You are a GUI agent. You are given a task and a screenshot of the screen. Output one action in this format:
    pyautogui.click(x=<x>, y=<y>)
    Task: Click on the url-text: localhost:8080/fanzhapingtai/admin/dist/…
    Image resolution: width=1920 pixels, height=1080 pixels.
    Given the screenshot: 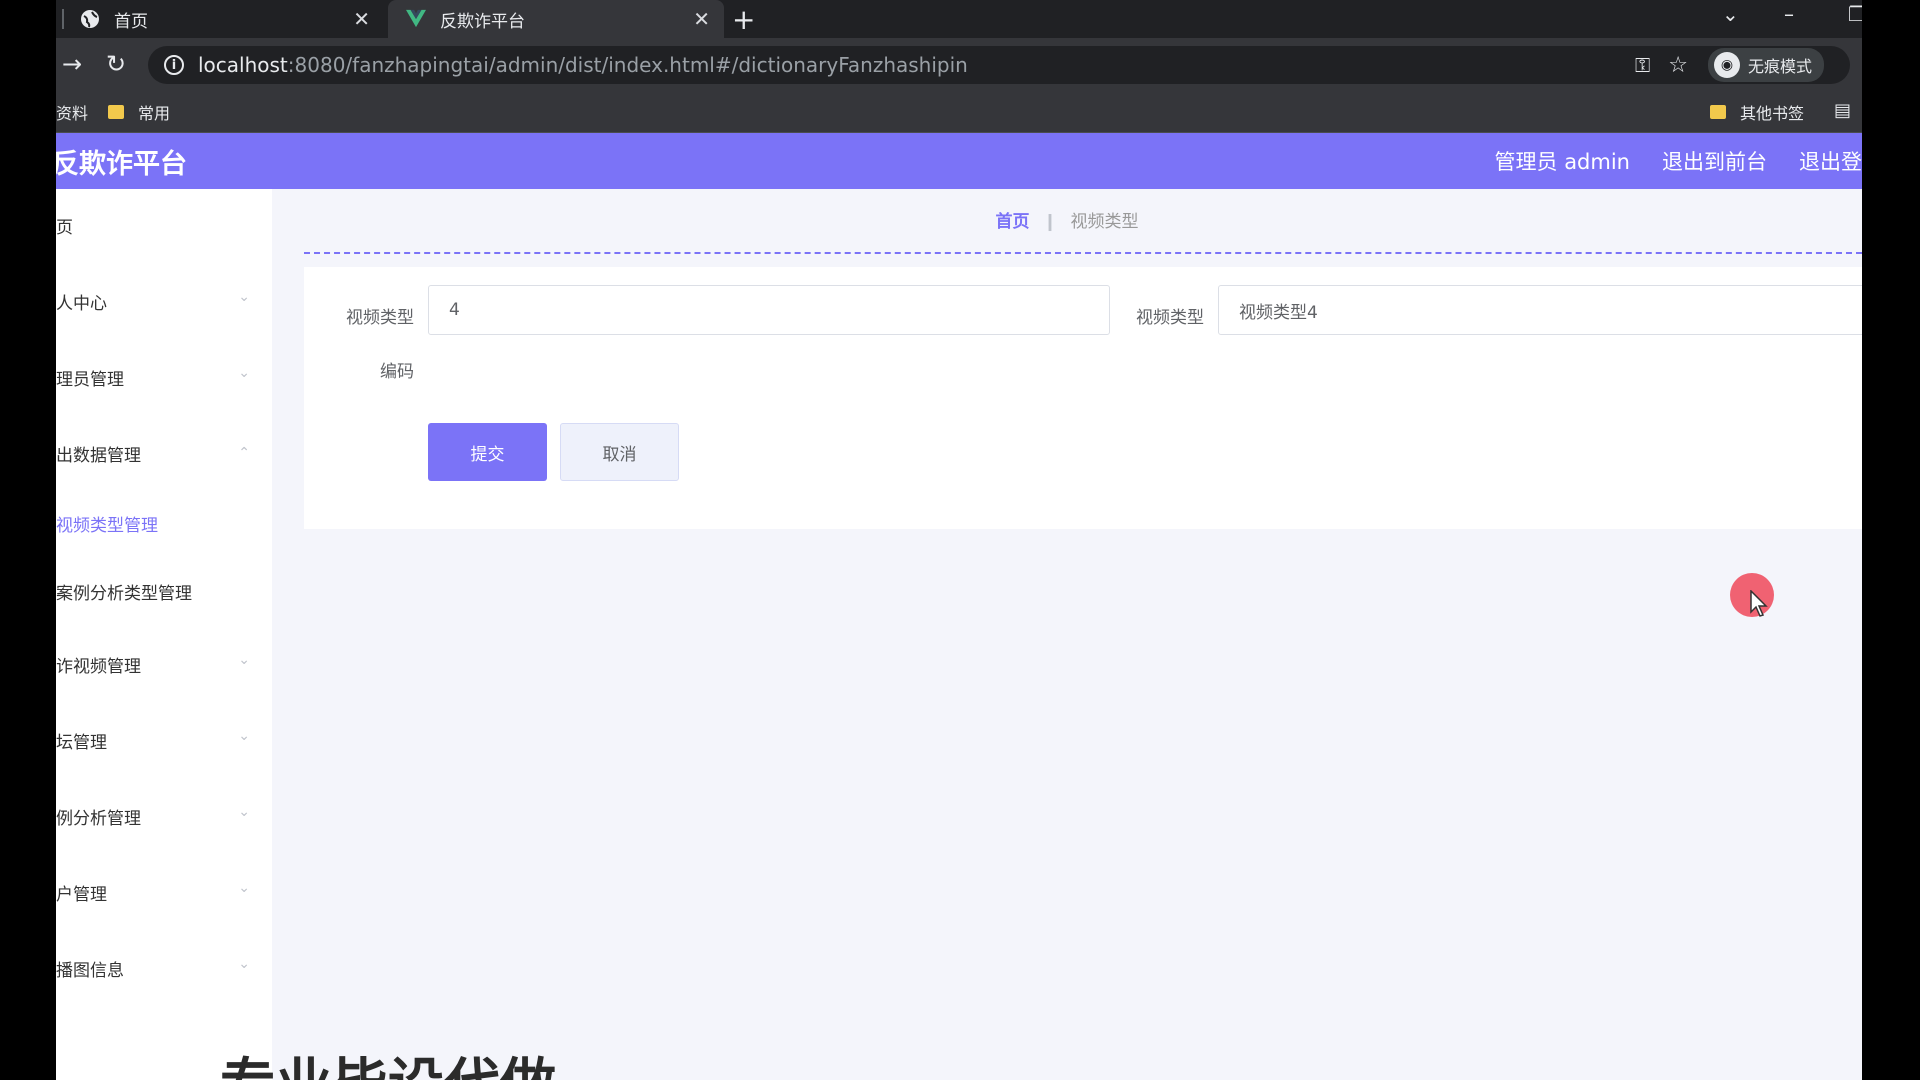 What is the action you would take?
    pyautogui.click(x=583, y=65)
    